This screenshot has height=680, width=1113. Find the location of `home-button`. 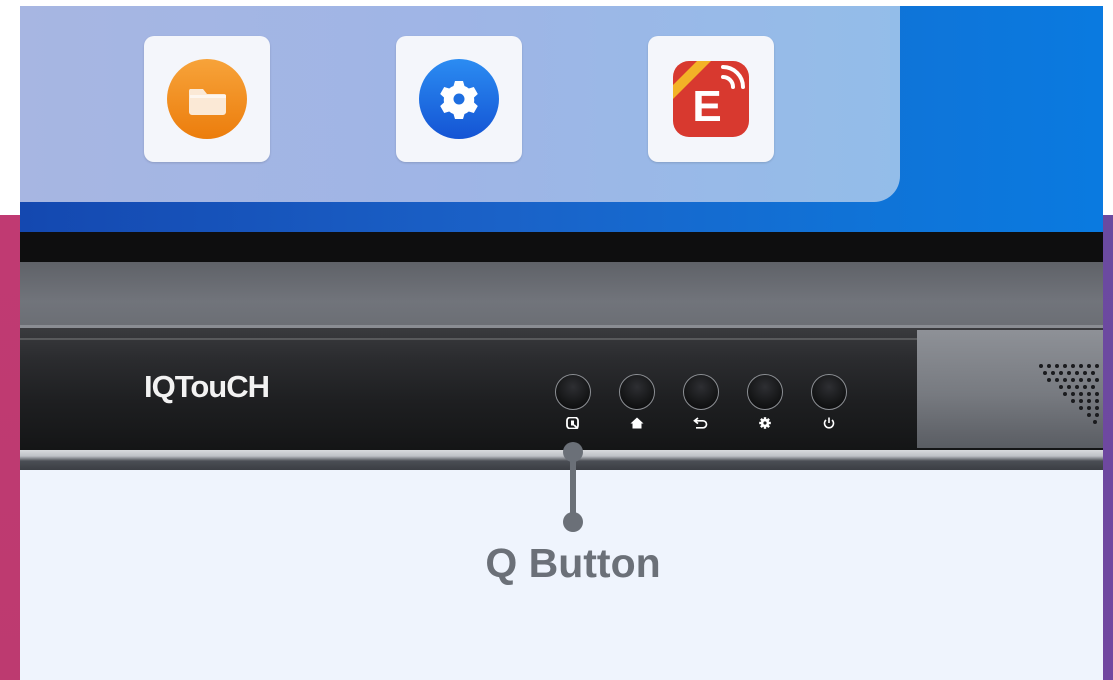

home-button is located at coordinates (637, 392).